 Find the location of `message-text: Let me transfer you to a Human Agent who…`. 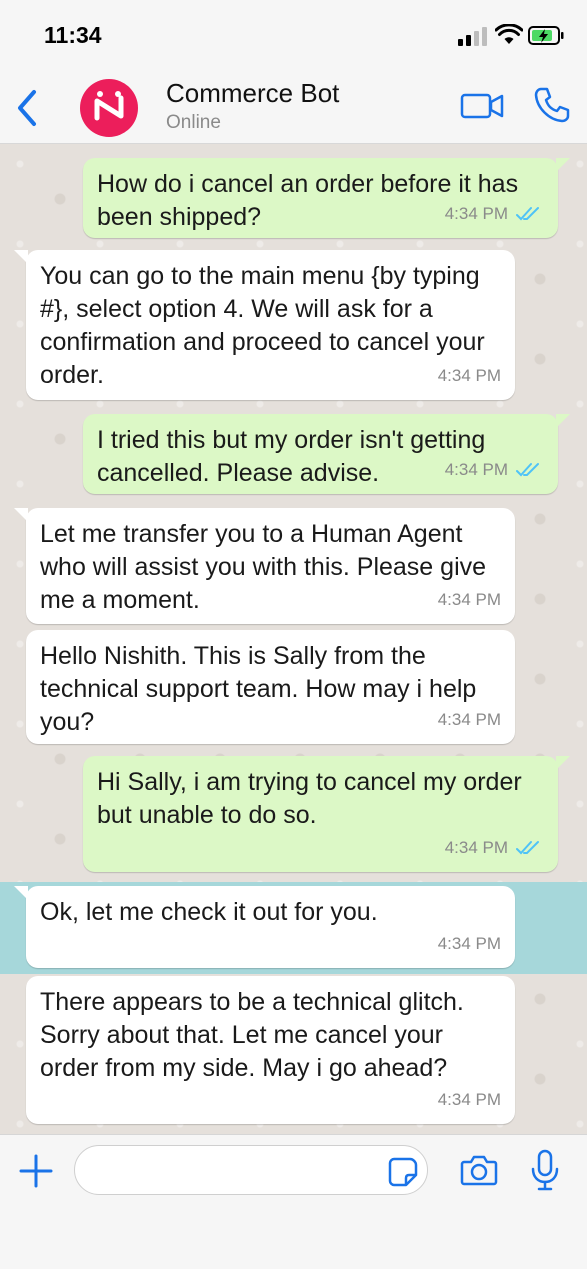

message-text: Let me transfer you to a Human Agent who… is located at coordinates (263, 567).